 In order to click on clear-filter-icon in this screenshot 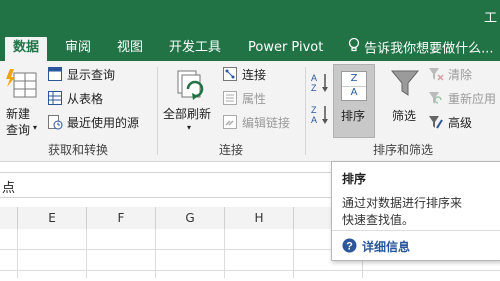, I will do `click(436, 74)`.